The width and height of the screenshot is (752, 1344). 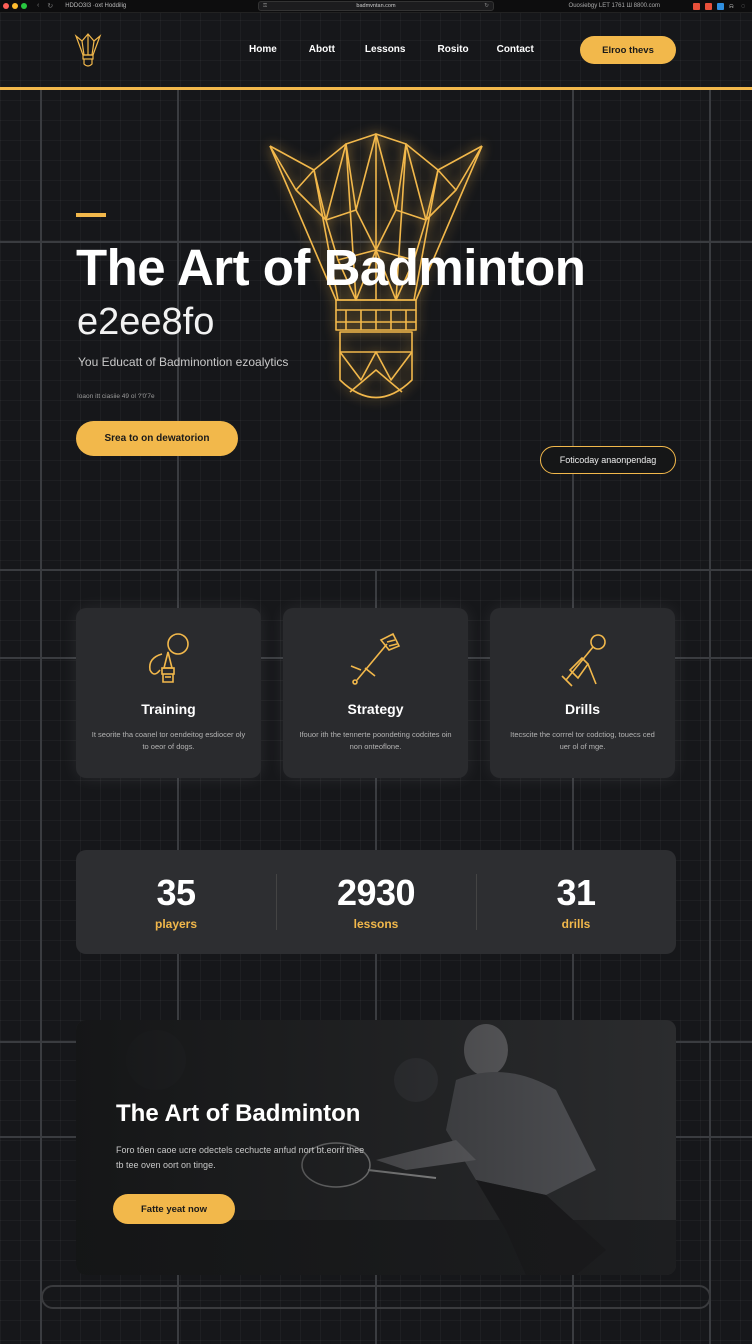 I want to click on racket-shuttle-icon, so click(x=375, y=658).